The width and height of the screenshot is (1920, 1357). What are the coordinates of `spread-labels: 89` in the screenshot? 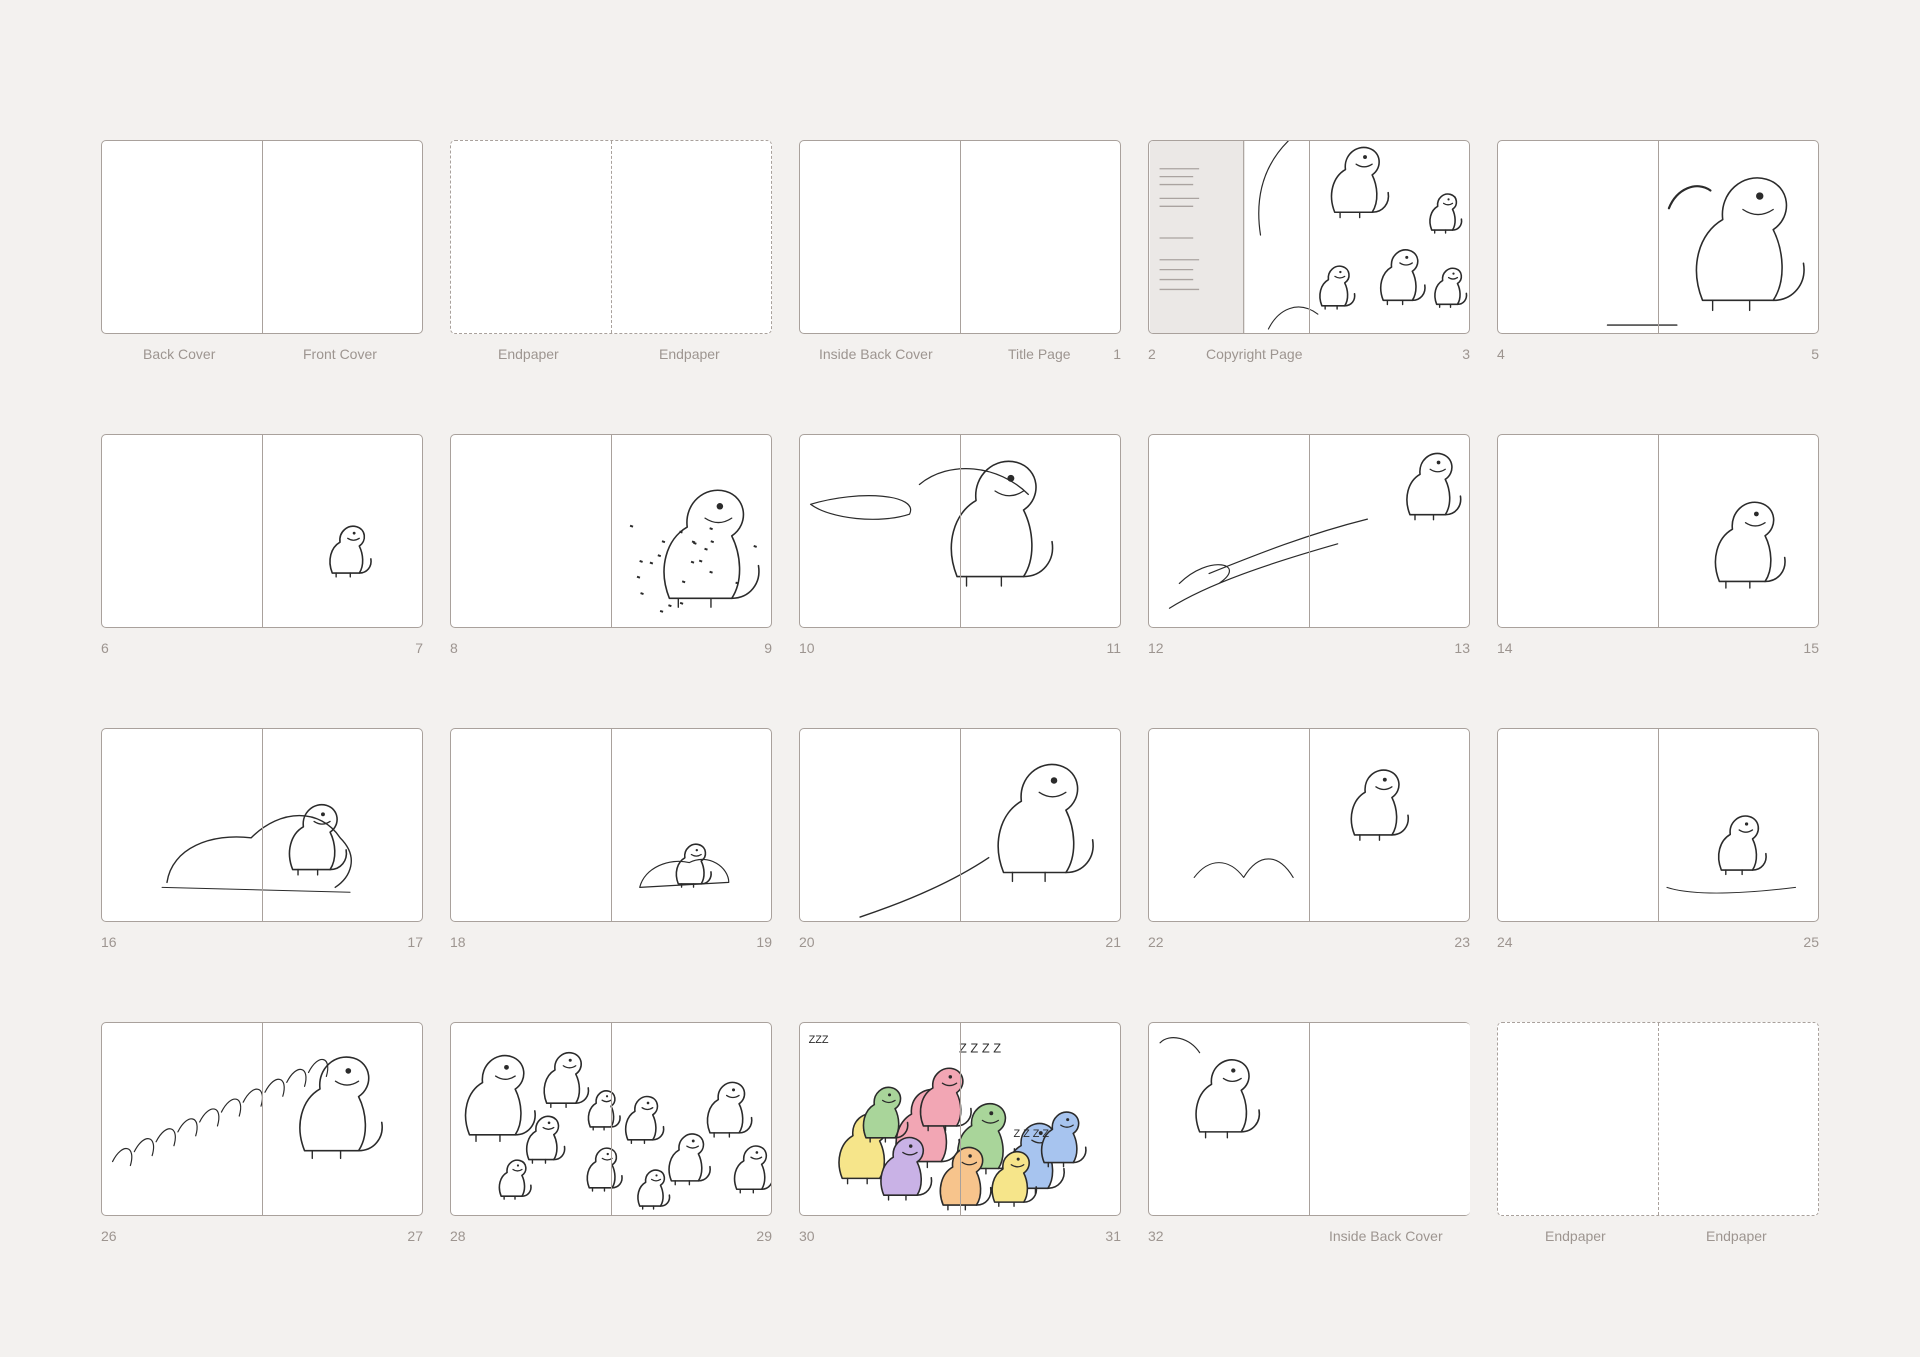 It's located at (611, 650).